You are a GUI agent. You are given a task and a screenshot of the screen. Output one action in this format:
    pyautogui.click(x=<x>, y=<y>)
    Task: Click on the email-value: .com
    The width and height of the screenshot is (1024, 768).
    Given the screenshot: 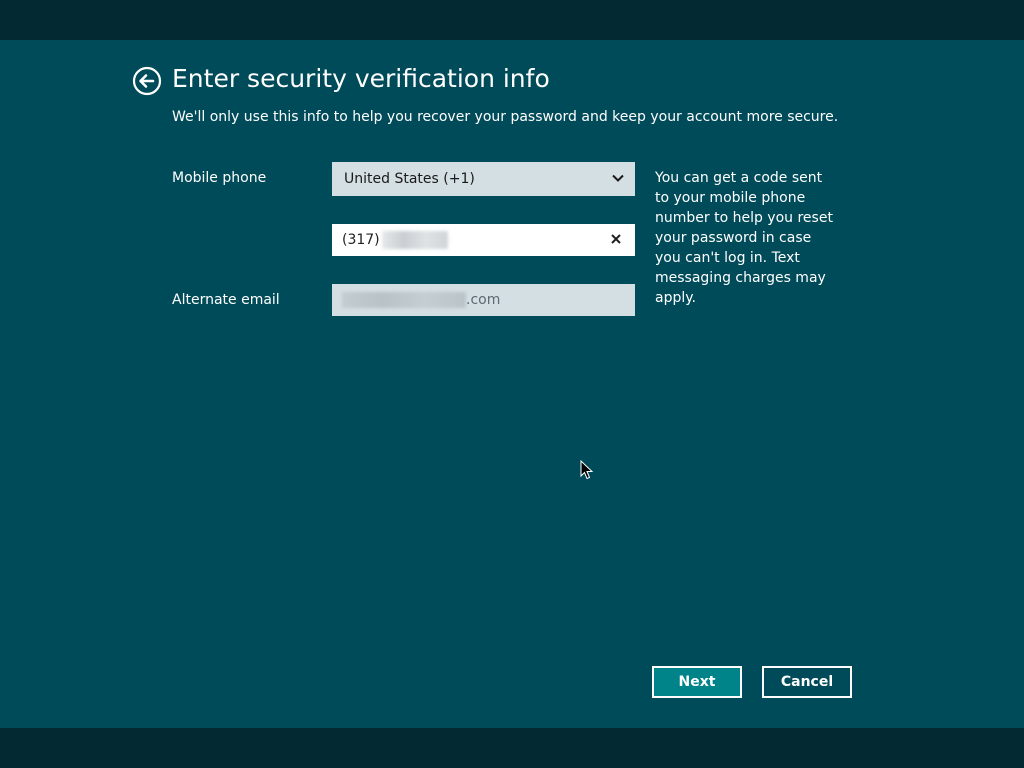 What is the action you would take?
    pyautogui.click(x=483, y=300)
    